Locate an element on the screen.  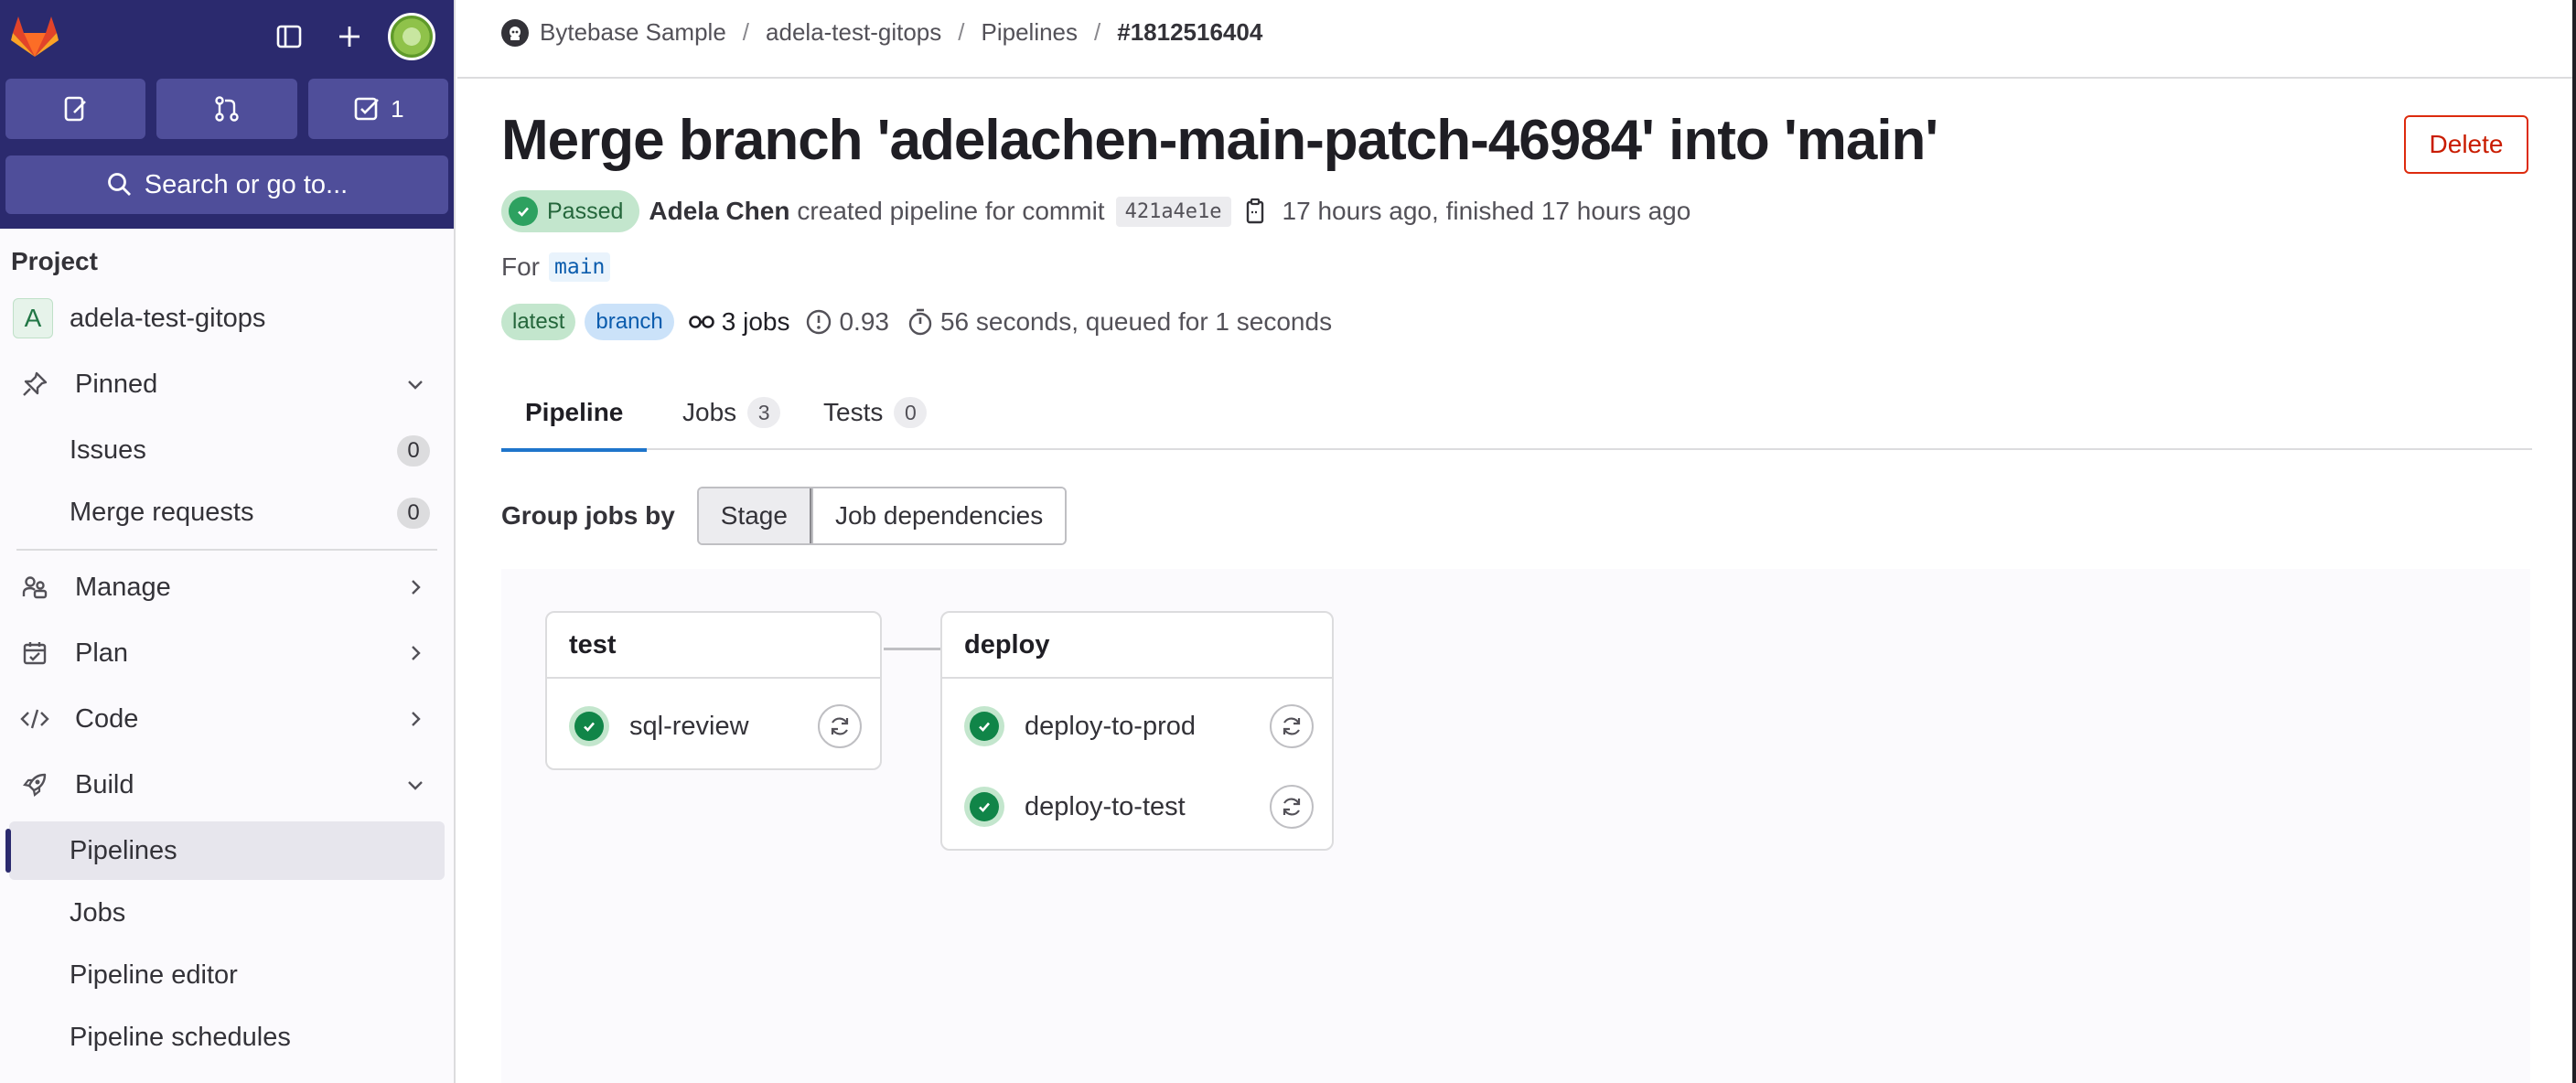
stage-connector is located at coordinates (914, 649).